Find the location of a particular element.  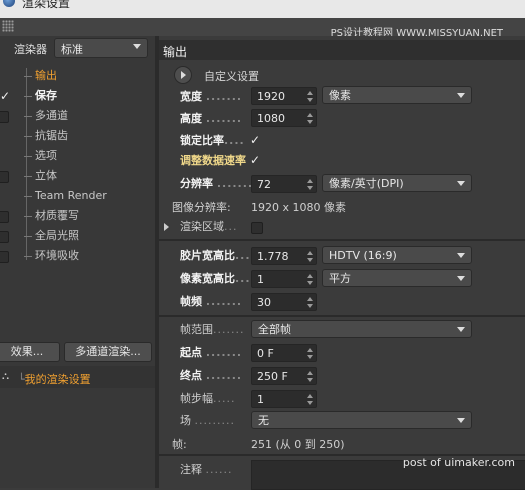

grip-icon is located at coordinates (8, 26).